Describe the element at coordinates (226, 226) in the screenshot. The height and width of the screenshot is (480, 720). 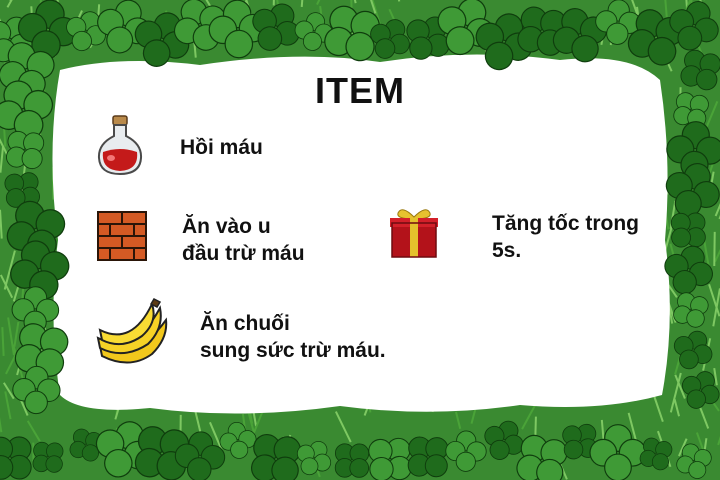
I see `description-line: Ăn vào u` at that location.